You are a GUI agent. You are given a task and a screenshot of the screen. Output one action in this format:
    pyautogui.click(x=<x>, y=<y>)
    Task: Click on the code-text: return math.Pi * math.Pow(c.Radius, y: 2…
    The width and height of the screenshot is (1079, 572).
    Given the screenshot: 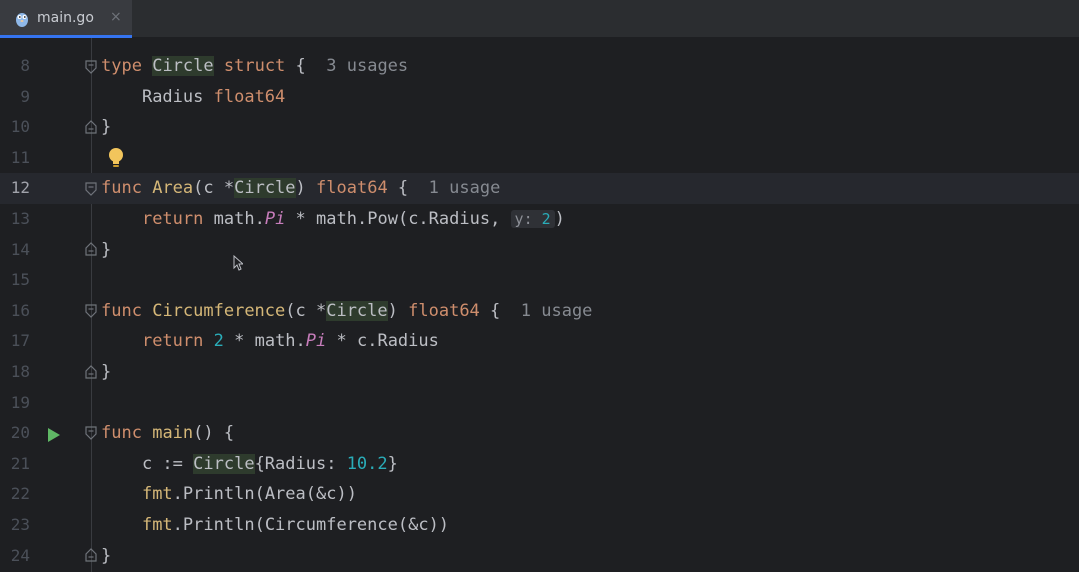 What is the action you would take?
    pyautogui.click(x=353, y=219)
    